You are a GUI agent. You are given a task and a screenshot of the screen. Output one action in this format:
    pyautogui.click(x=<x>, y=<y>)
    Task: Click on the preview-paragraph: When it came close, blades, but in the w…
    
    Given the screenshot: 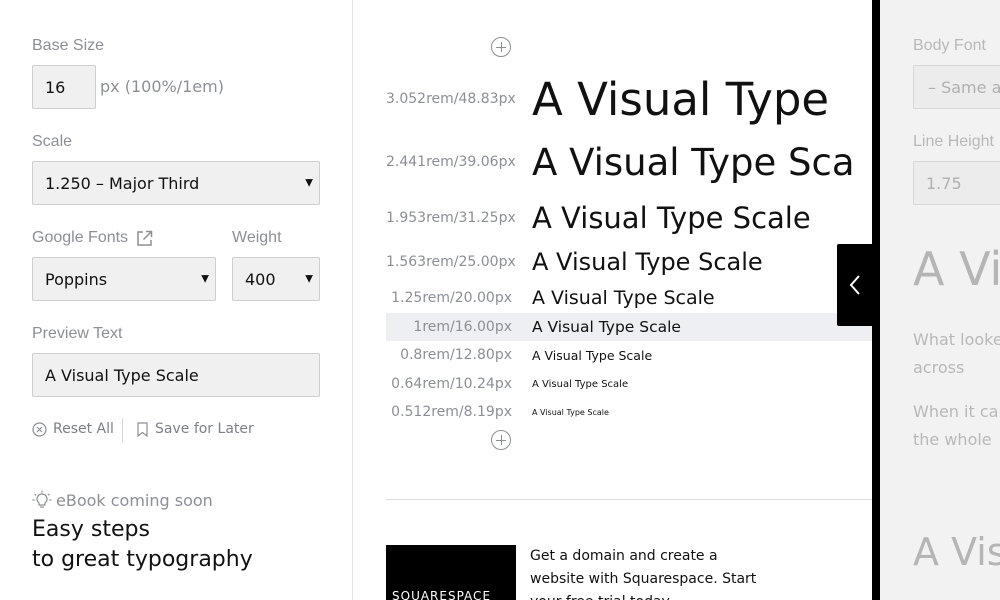 What is the action you would take?
    pyautogui.click(x=956, y=425)
    